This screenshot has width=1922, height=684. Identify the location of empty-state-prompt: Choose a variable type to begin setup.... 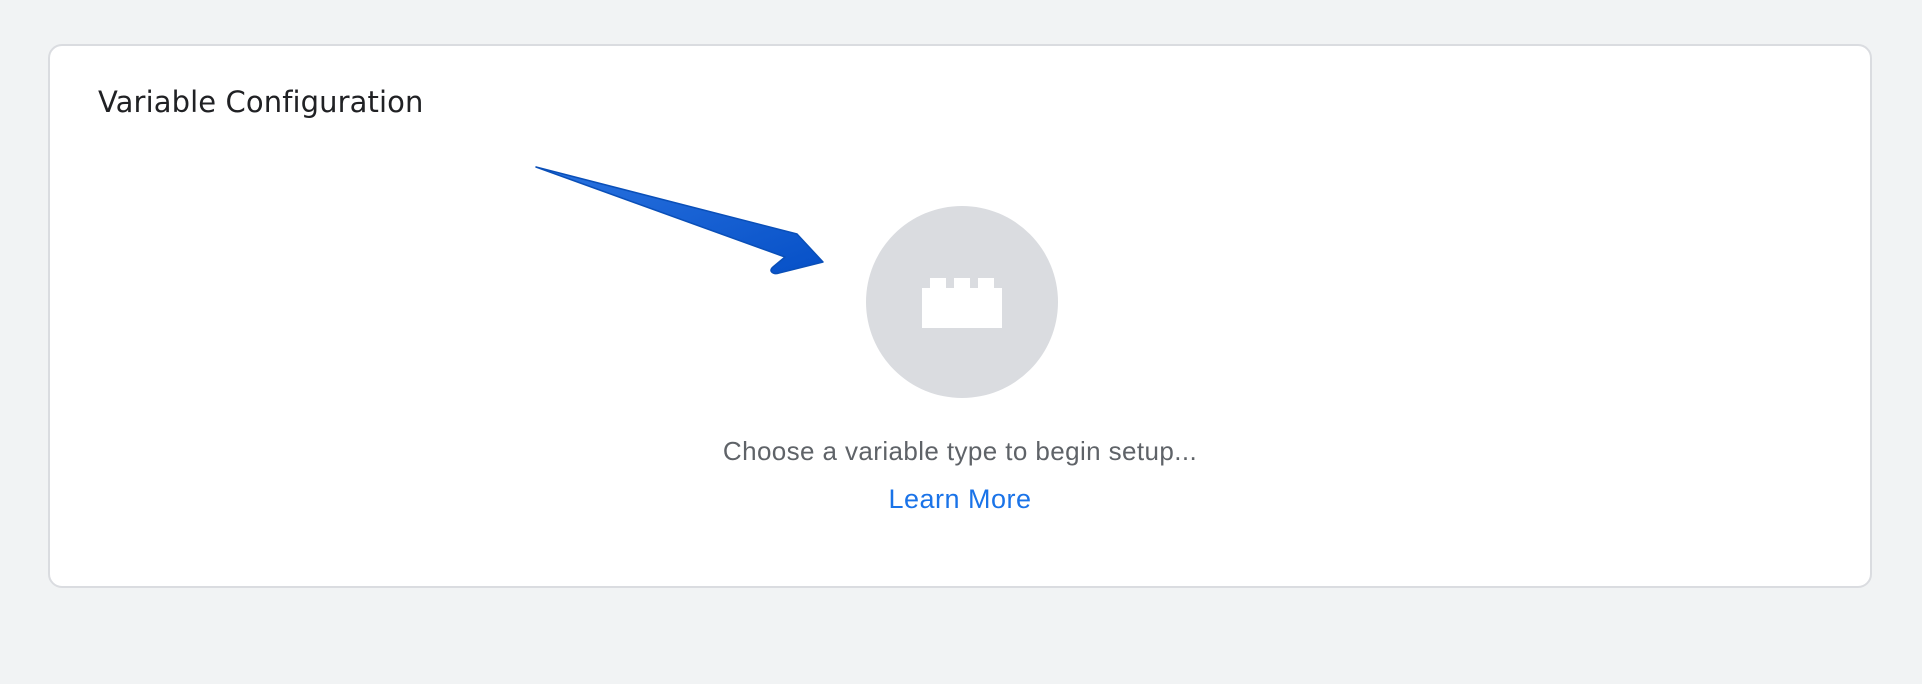
(960, 451).